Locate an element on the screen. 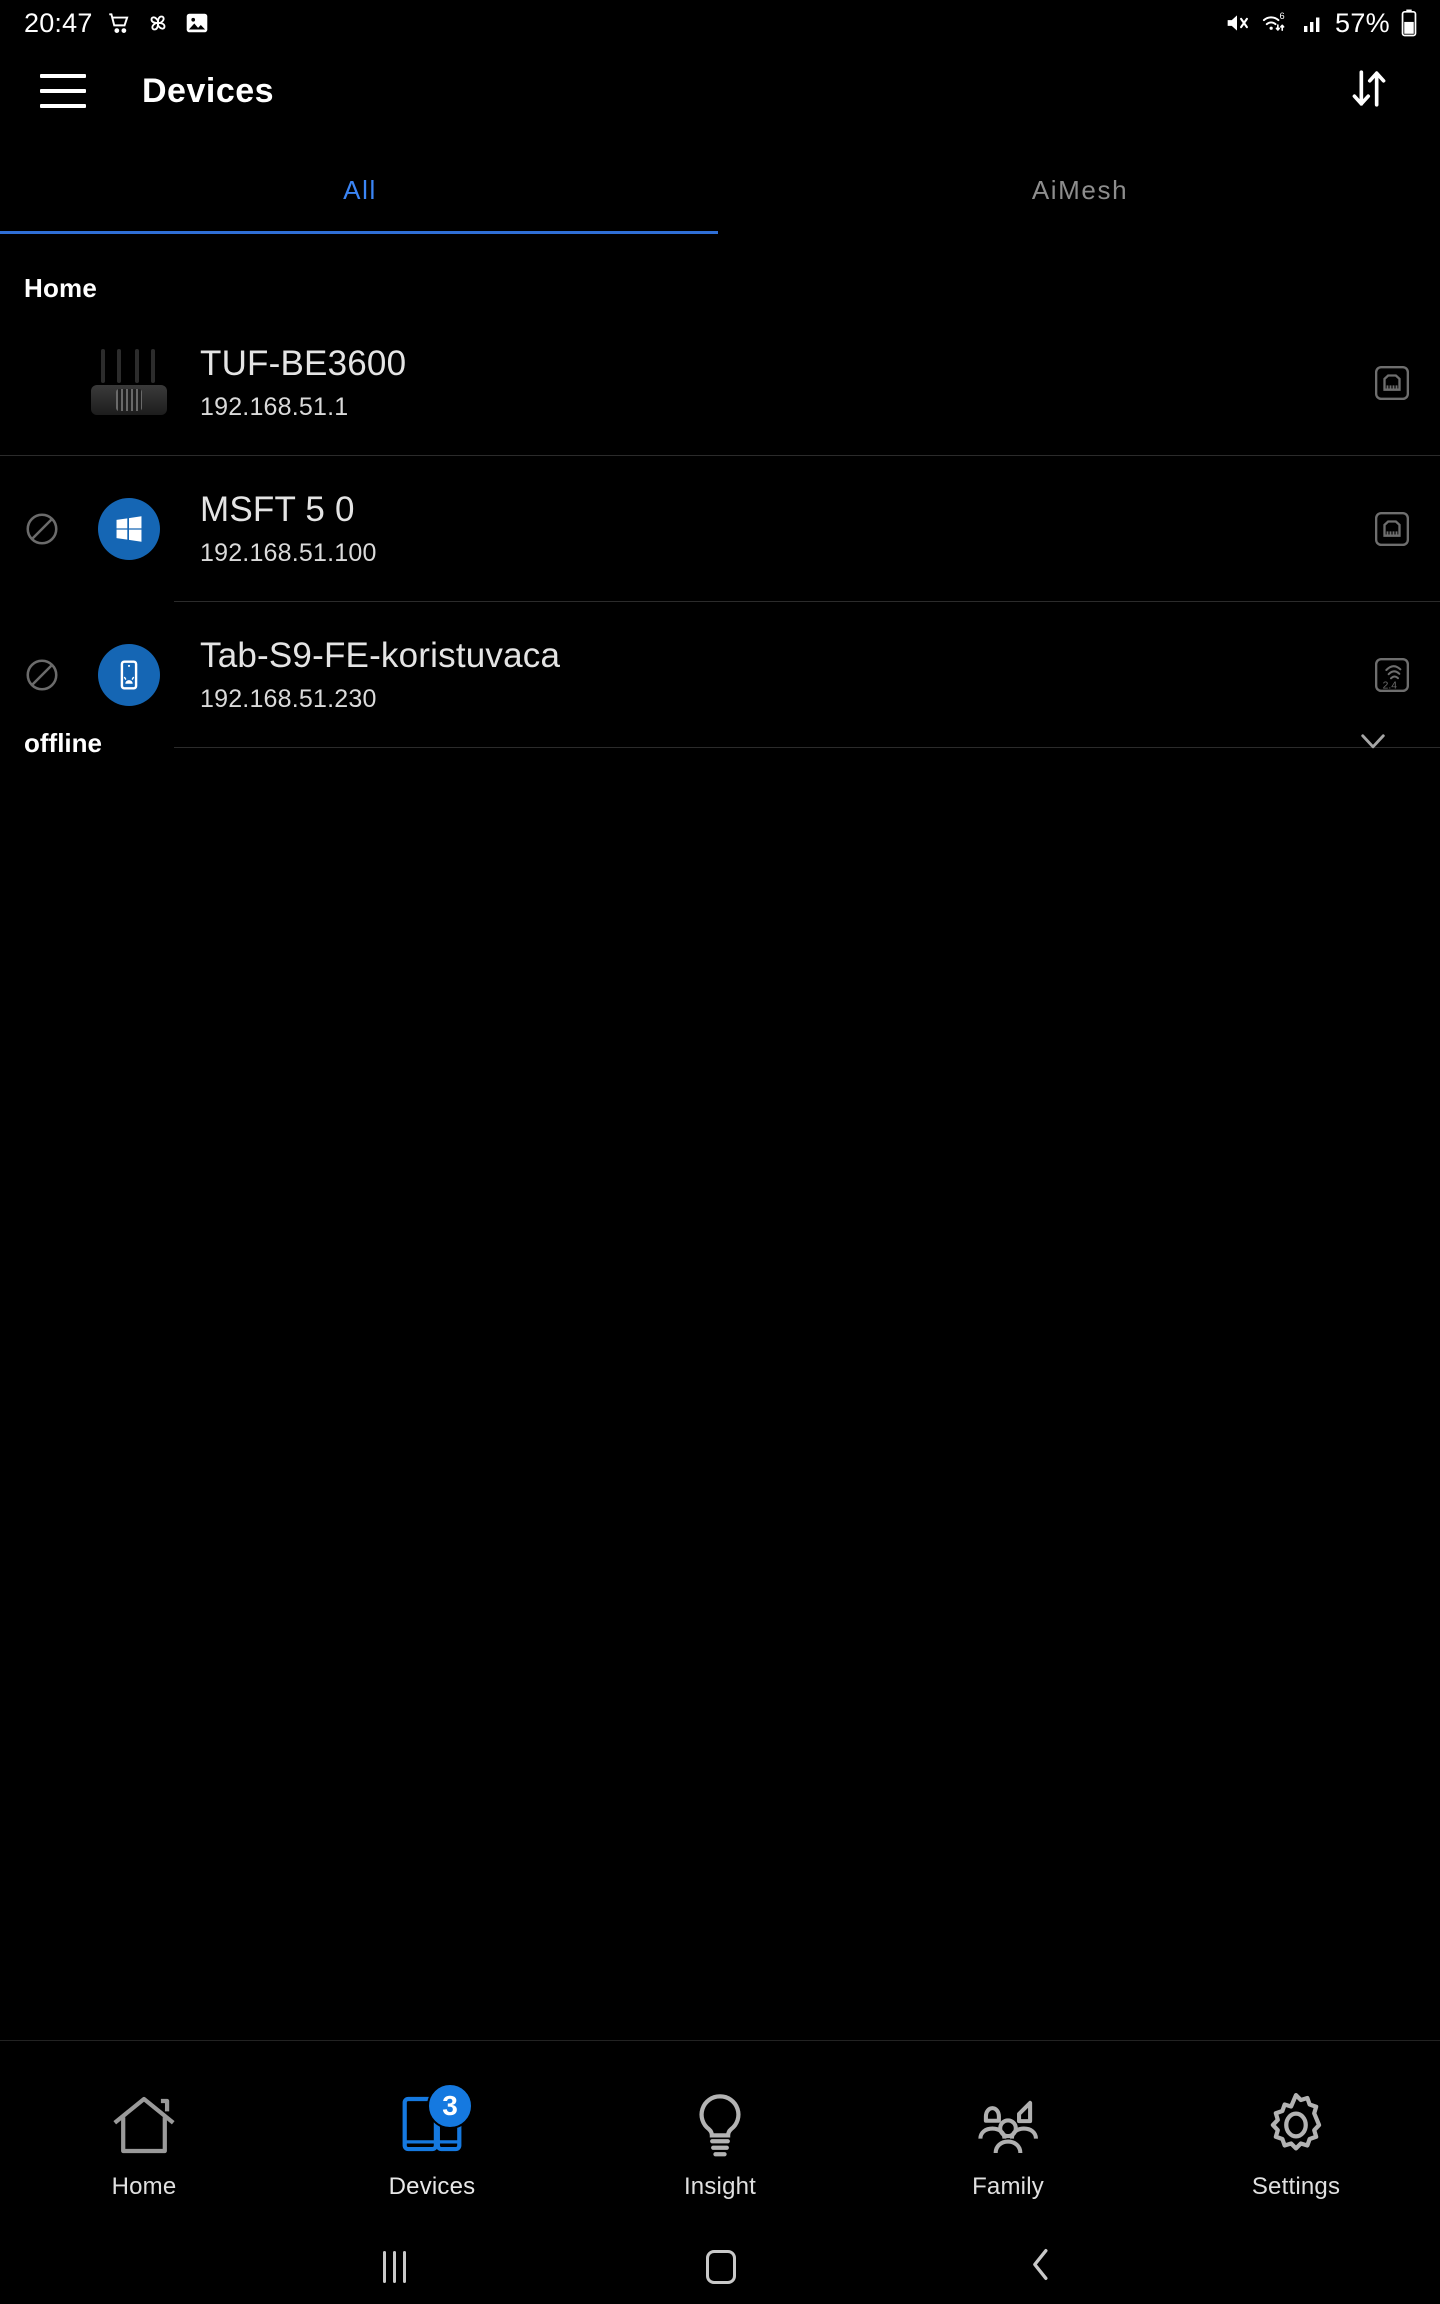 This screenshot has height=2304, width=1440. battery-icon is located at coordinates (1409, 23).